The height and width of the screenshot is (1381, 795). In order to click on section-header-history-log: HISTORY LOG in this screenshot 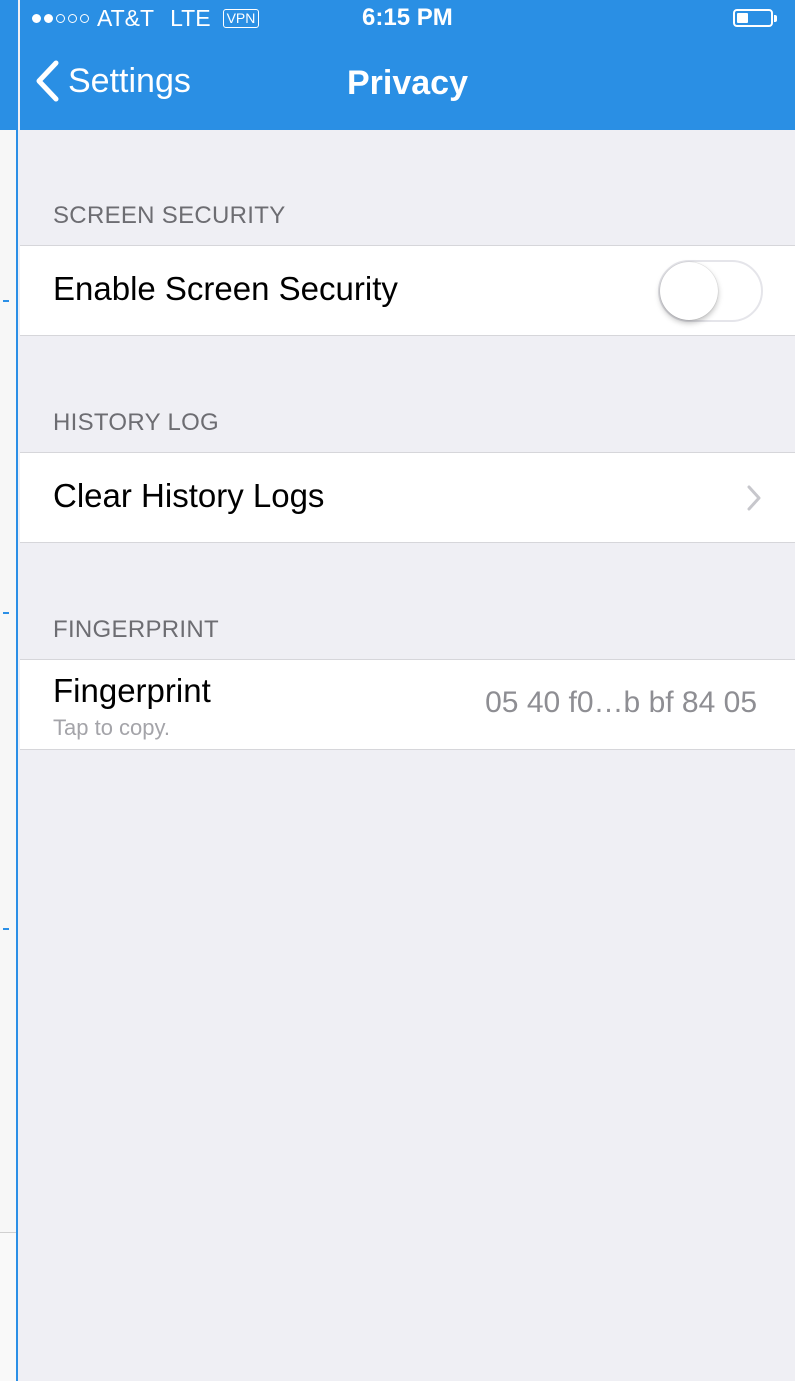, I will do `click(136, 422)`.